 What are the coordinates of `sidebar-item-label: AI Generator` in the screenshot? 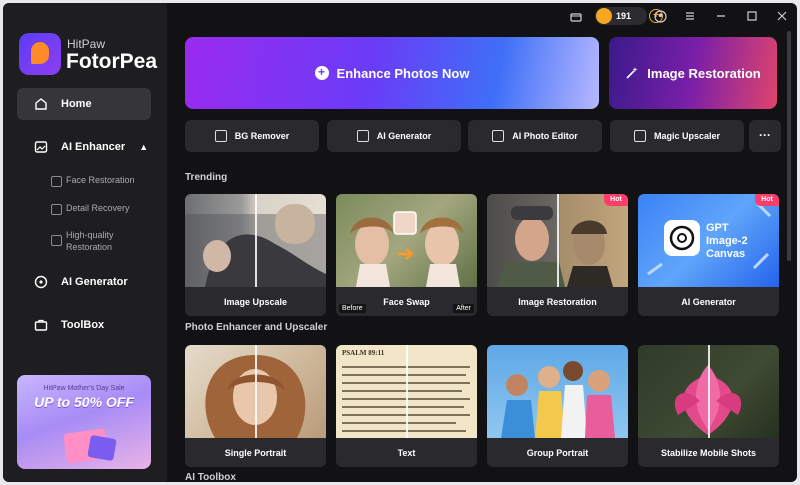 It's located at (94, 282).